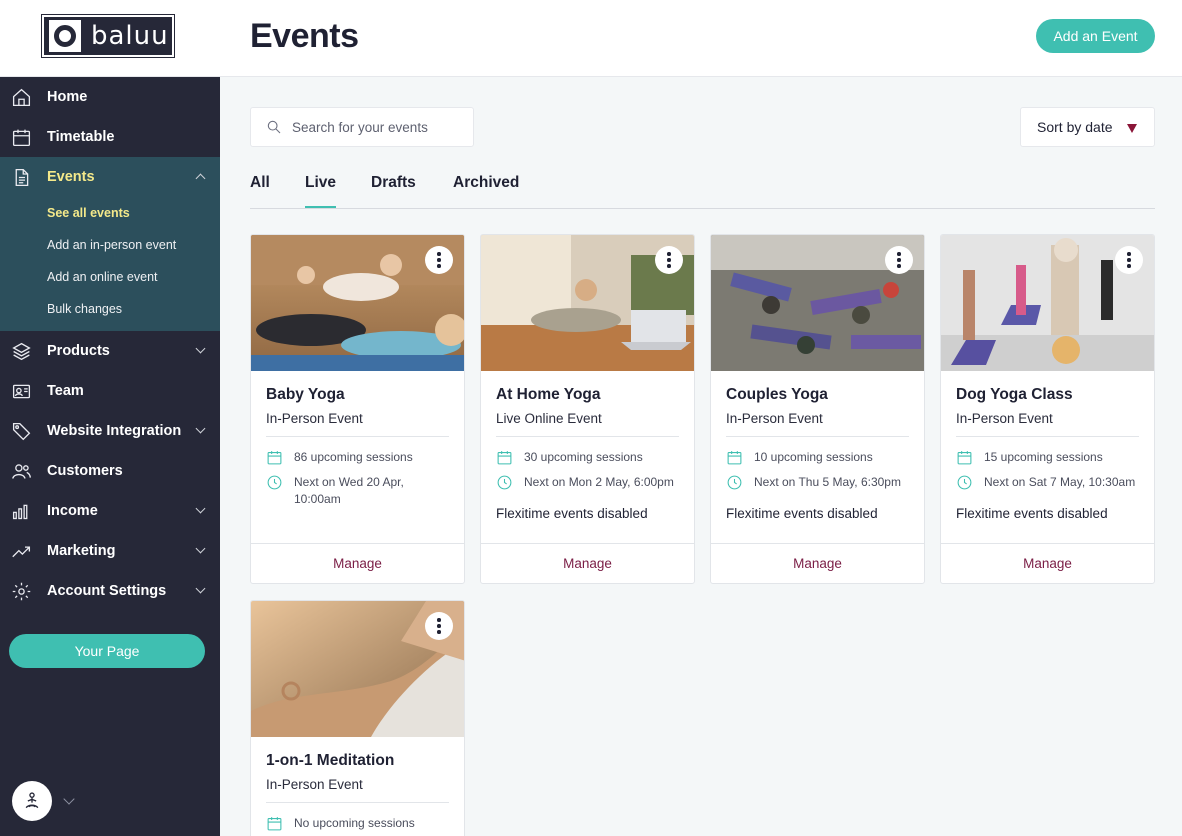 The width and height of the screenshot is (1182, 836). I want to click on sort-dropdown: Sort by date, so click(1087, 127).